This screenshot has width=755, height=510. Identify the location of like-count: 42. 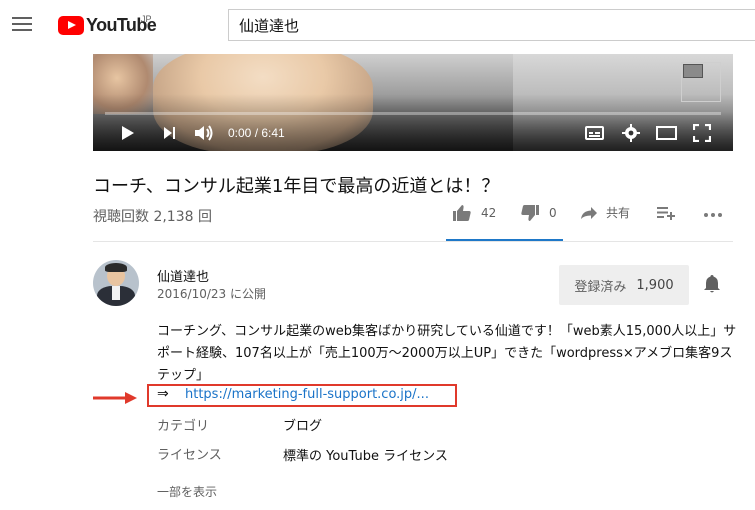
(489, 213).